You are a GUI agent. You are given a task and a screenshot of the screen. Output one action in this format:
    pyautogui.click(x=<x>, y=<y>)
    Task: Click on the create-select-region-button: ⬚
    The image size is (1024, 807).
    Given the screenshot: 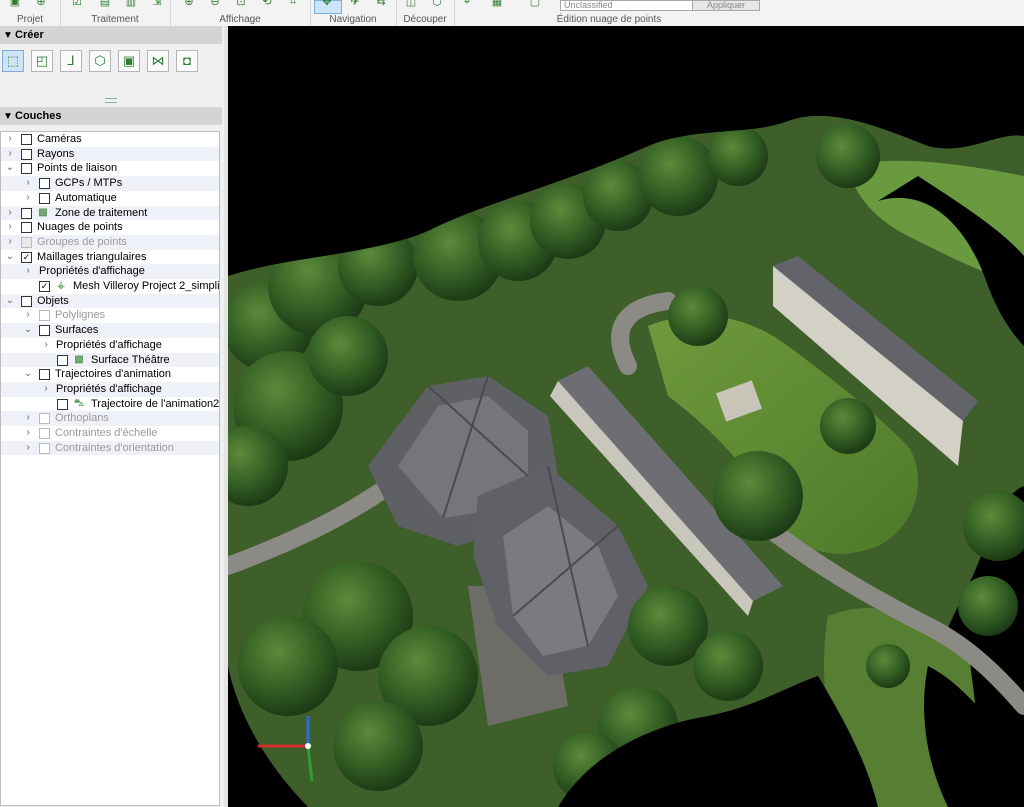 What is the action you would take?
    pyautogui.click(x=13, y=61)
    